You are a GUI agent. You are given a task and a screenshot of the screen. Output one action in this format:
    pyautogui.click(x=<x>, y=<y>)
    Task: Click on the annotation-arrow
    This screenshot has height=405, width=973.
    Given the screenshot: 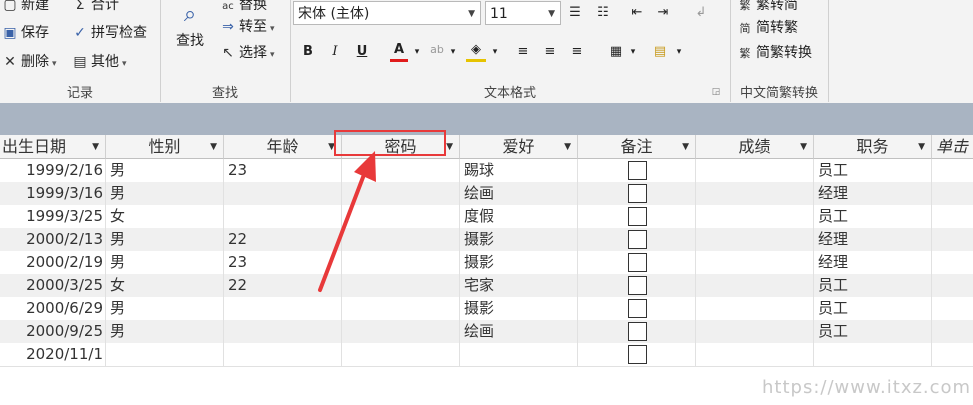 What is the action you would take?
    pyautogui.click(x=347, y=221)
    